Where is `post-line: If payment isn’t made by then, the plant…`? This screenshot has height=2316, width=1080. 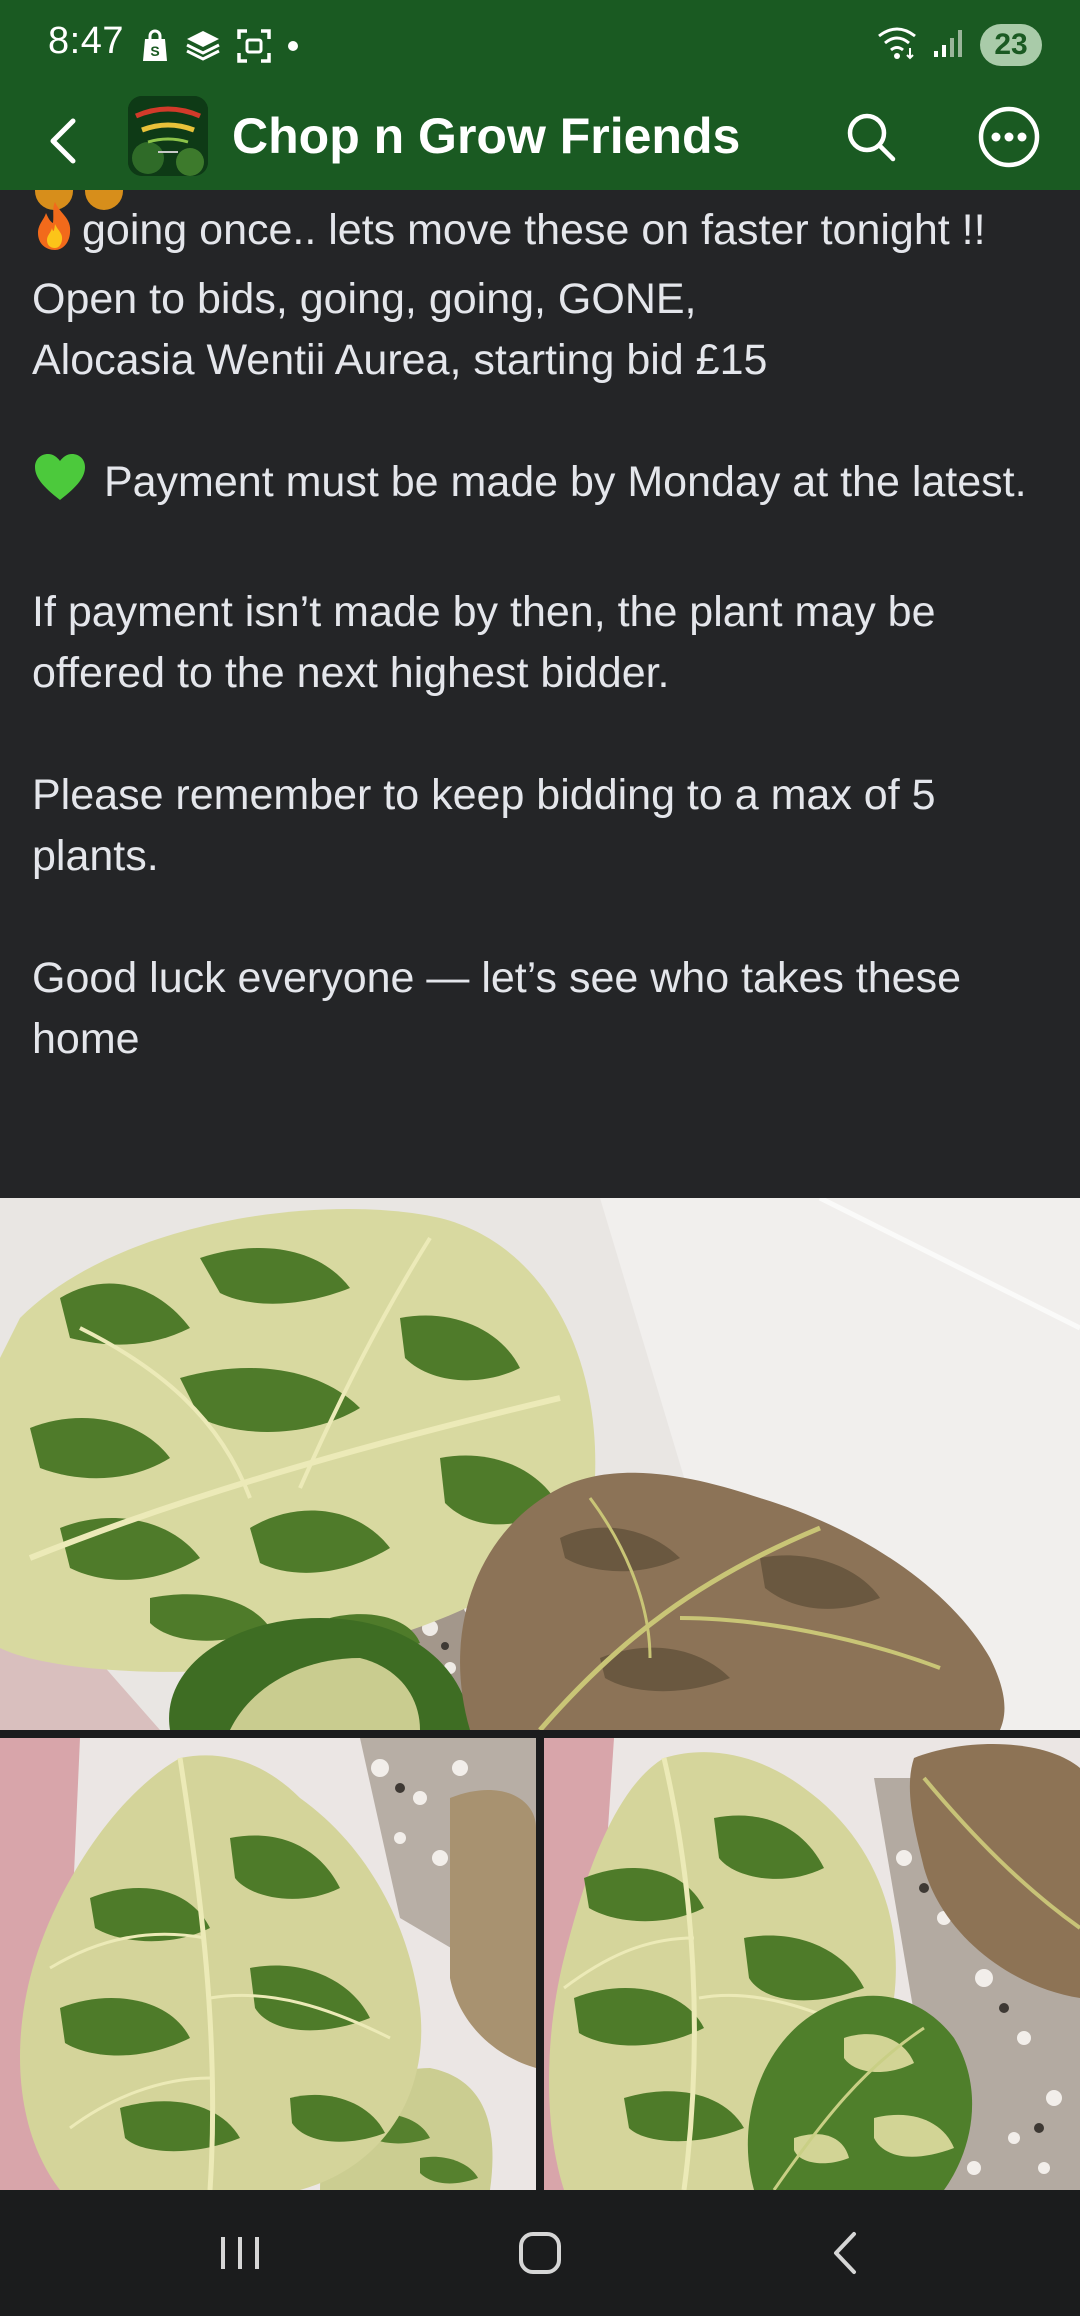
post-line: If payment isn’t made by then, the plant… is located at coordinates (484, 642).